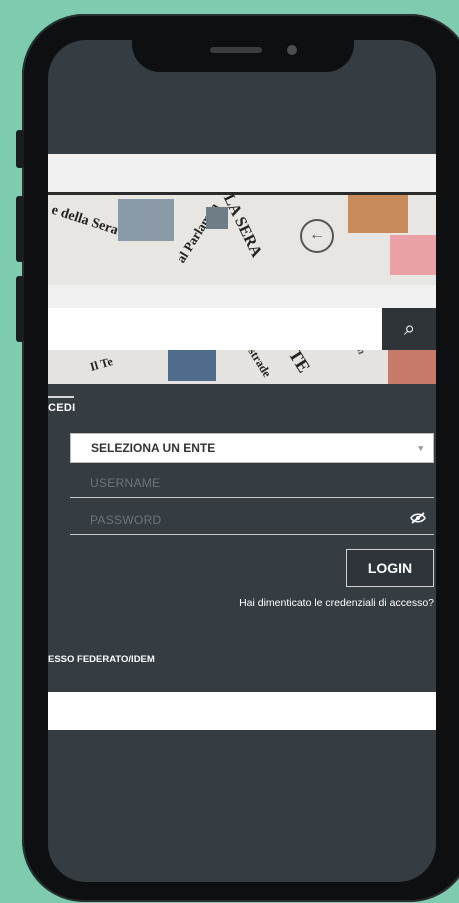 The height and width of the screenshot is (903, 459). What do you see at coordinates (125, 483) in the screenshot?
I see `username-placeholder: USERNAME` at bounding box center [125, 483].